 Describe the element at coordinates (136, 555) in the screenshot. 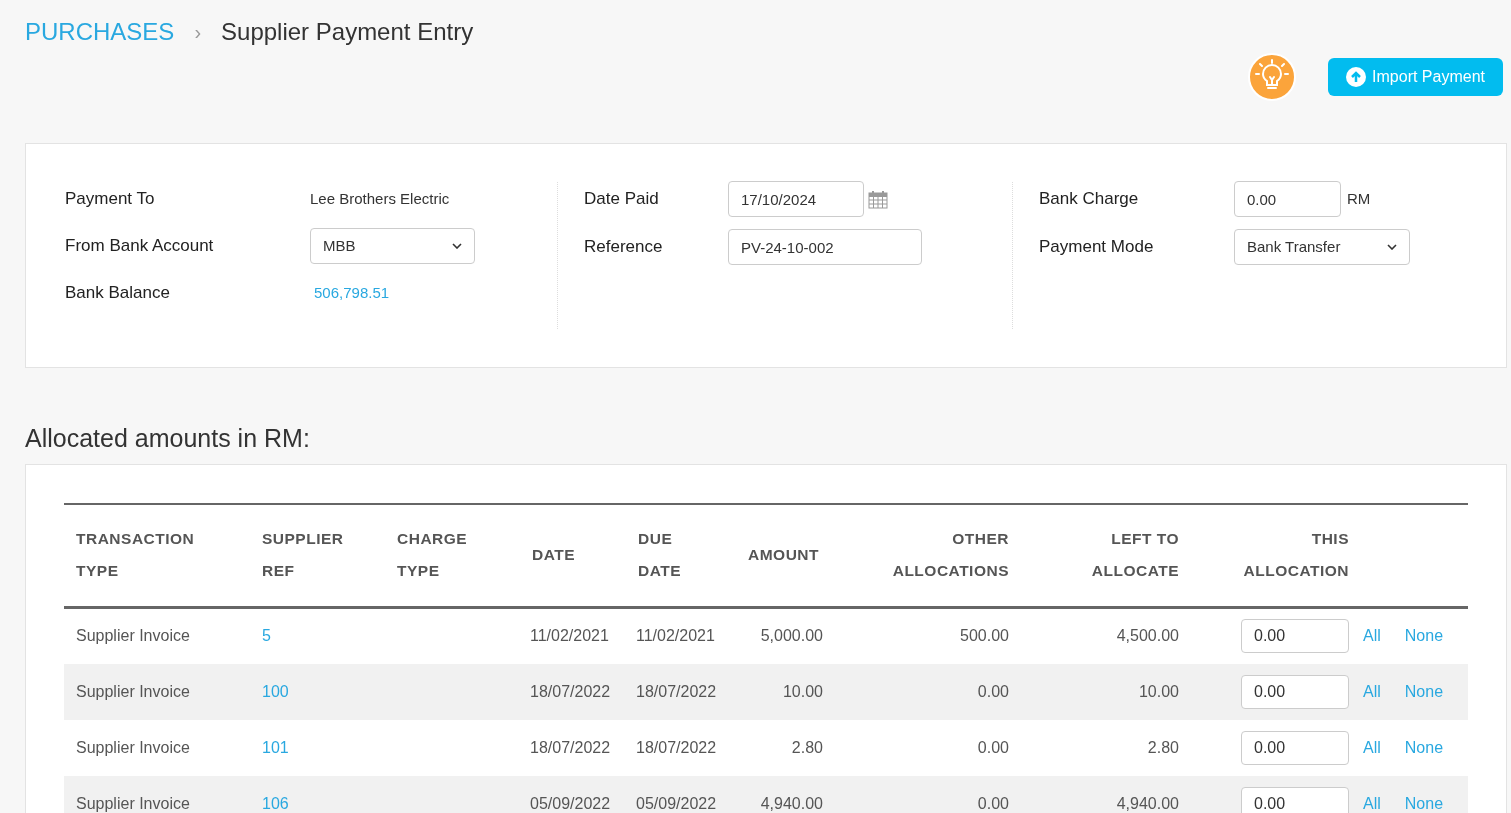

I see `column-header: TRANSACTION TYPE` at that location.